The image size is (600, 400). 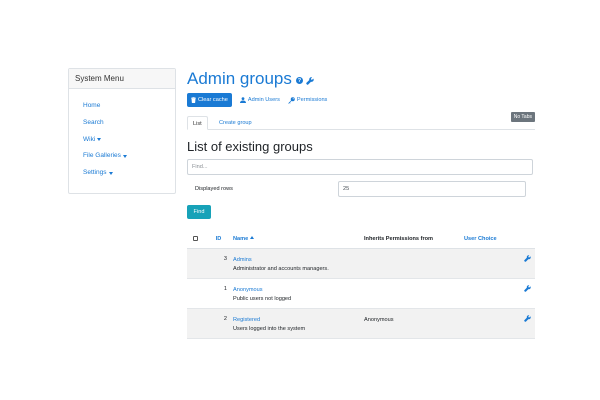 What do you see at coordinates (299, 80) in the screenshot?
I see `question-circle-icon: ?` at bounding box center [299, 80].